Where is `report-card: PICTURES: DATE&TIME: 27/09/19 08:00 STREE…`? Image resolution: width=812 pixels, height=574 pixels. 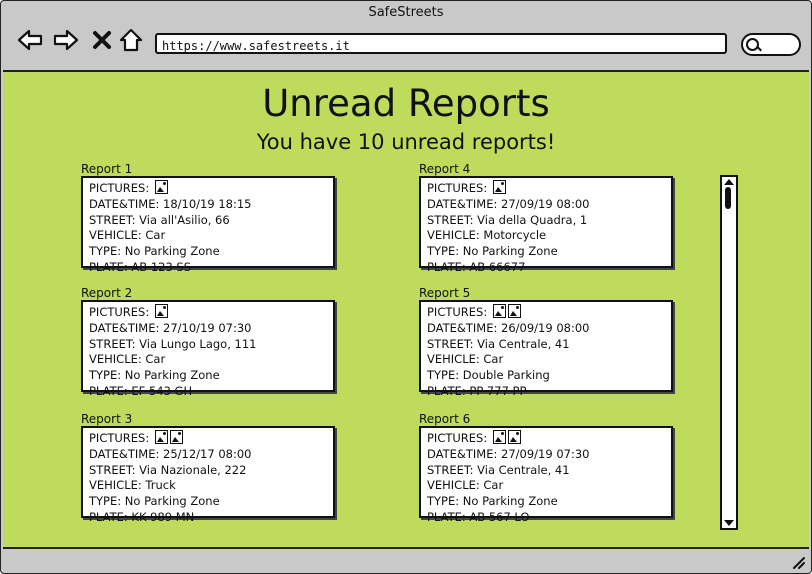 report-card: PICTURES: DATE&TIME: 27/09/19 08:00 STREE… is located at coordinates (546, 225).